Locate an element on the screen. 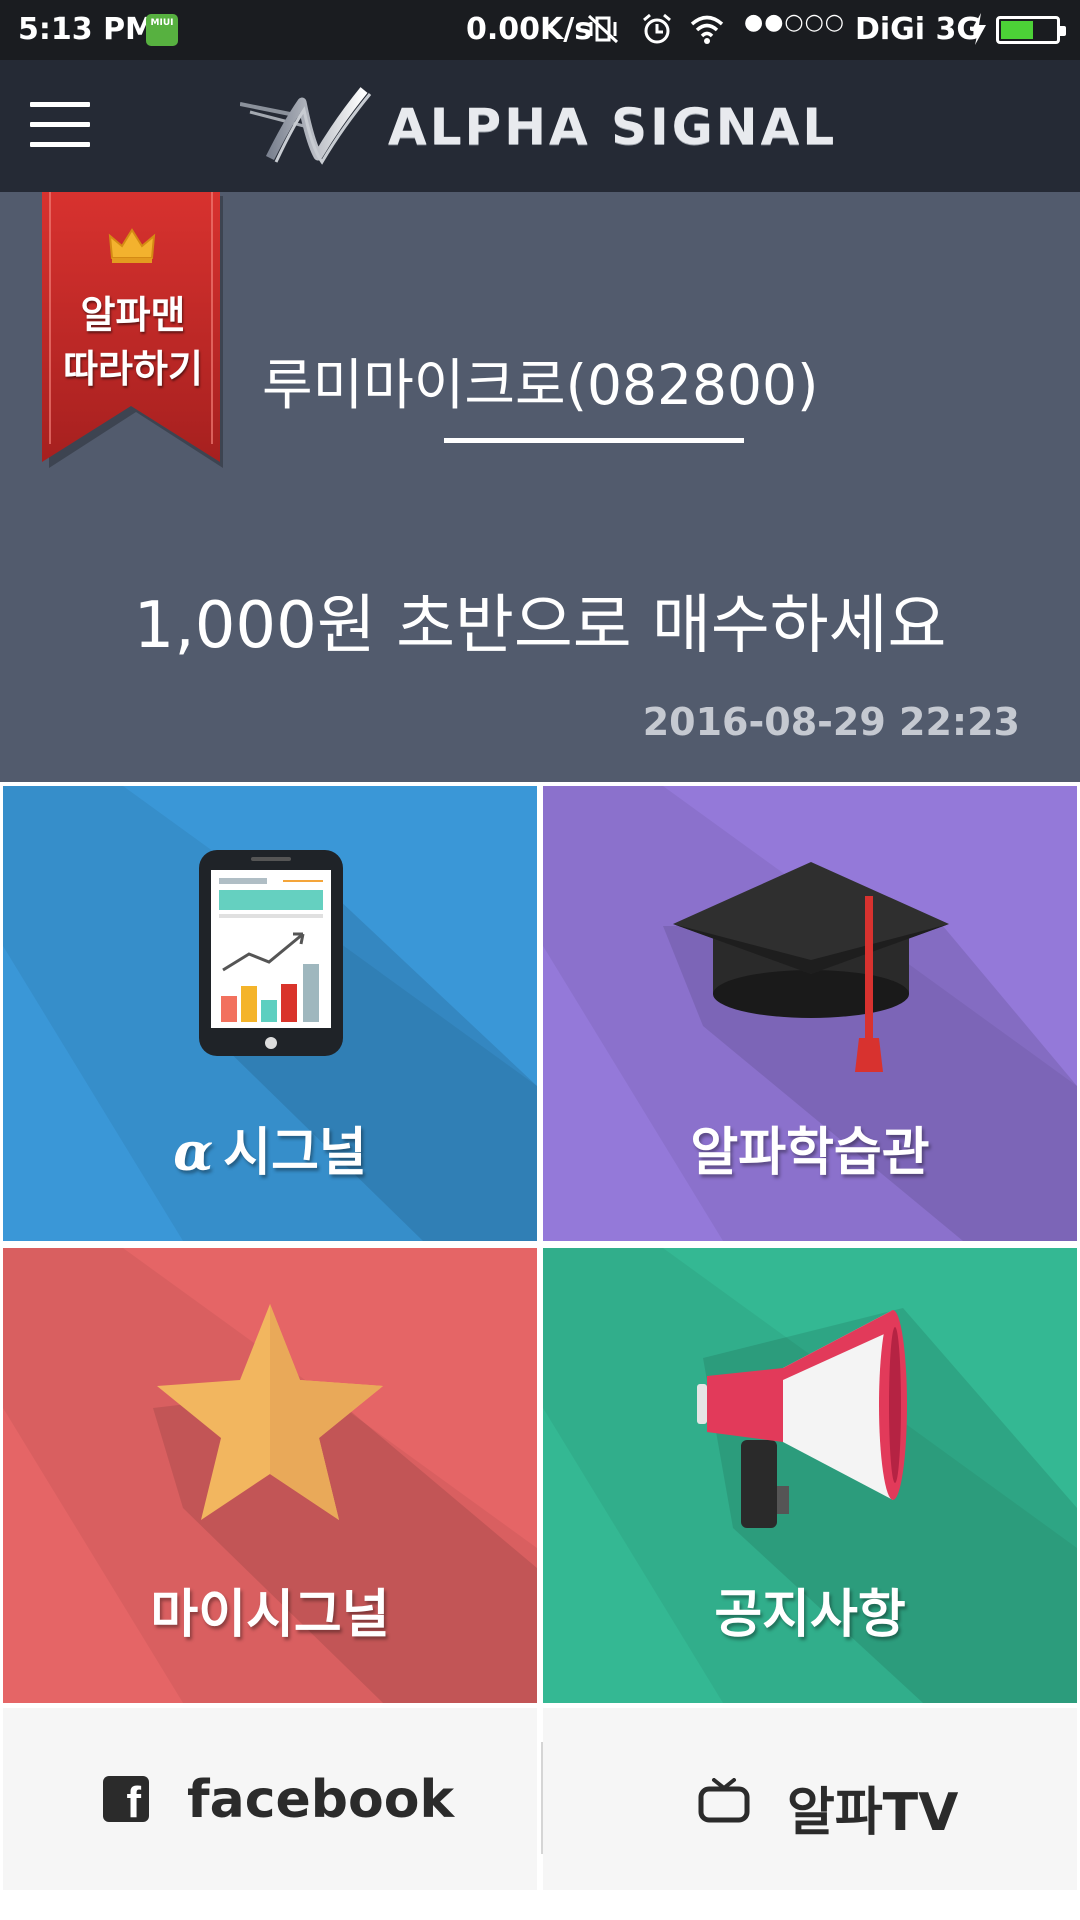 The height and width of the screenshot is (1920, 1080). signal-strength: ●●○○○ is located at coordinates (794, 22).